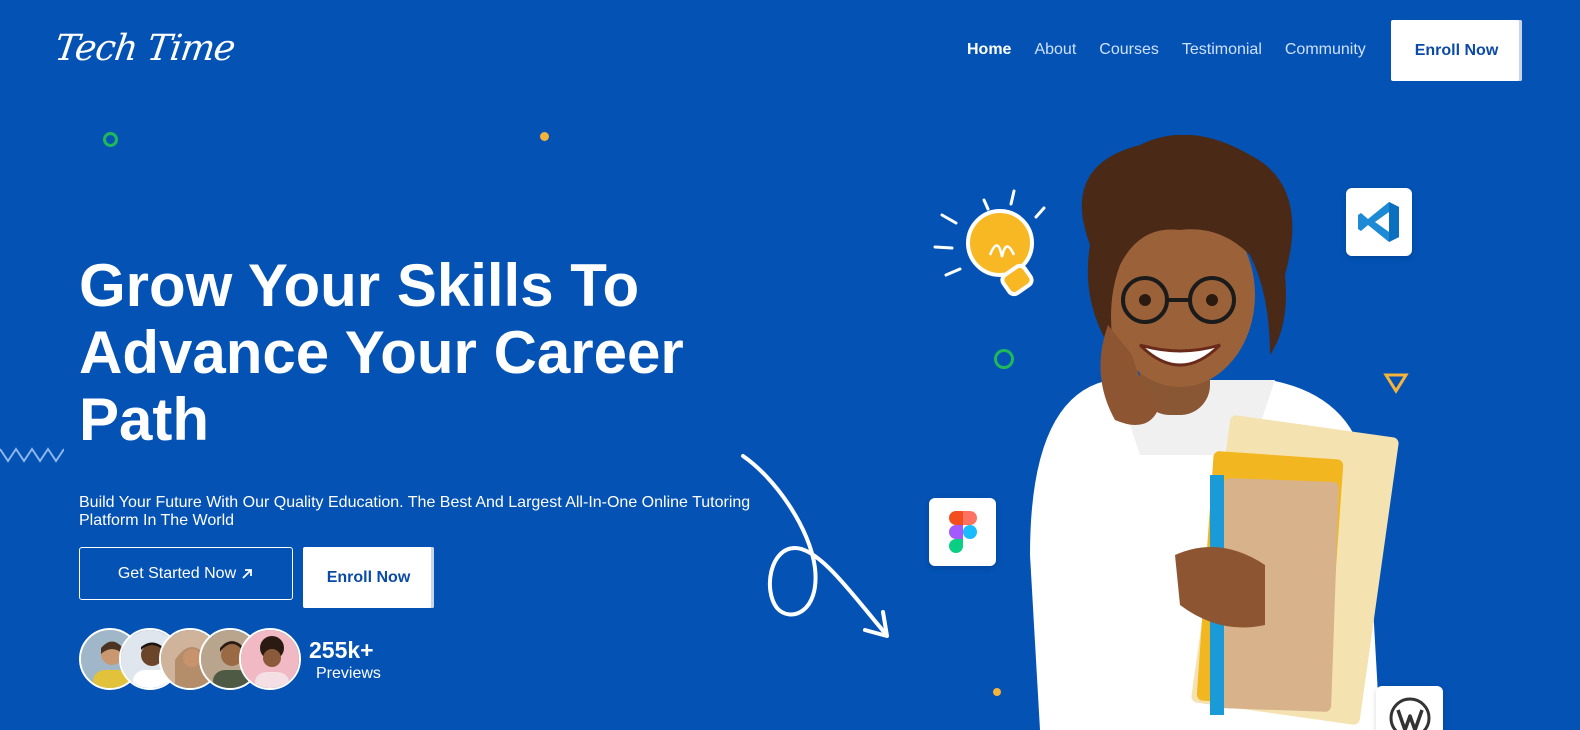  What do you see at coordinates (348, 673) in the screenshot?
I see `previews-label: Previews` at bounding box center [348, 673].